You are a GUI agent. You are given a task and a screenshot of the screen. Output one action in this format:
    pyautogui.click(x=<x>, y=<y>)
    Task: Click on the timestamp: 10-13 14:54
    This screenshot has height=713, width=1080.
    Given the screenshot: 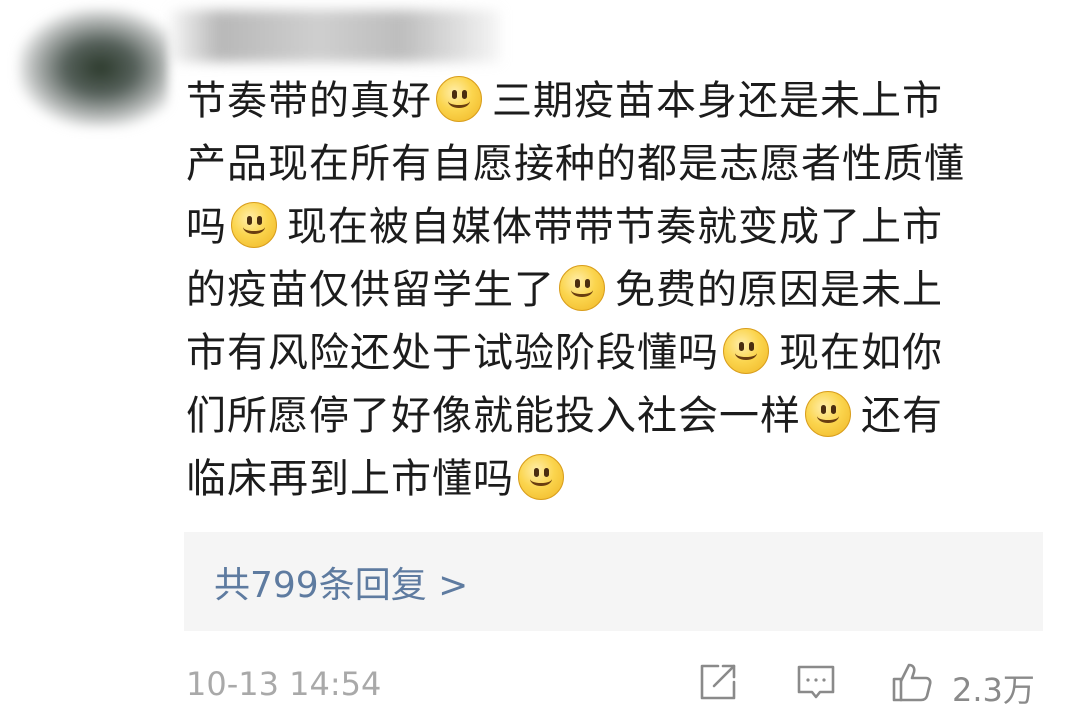 What is the action you would take?
    pyautogui.click(x=284, y=684)
    